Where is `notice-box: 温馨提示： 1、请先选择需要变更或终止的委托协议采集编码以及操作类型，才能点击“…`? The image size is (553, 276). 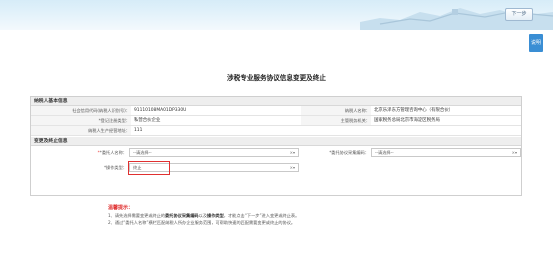
notice-box: 温馨提示： 1、请先选择需要变更或终止的委托协议采集编码以及操作类型，才能点击“… is located at coordinates (308, 215).